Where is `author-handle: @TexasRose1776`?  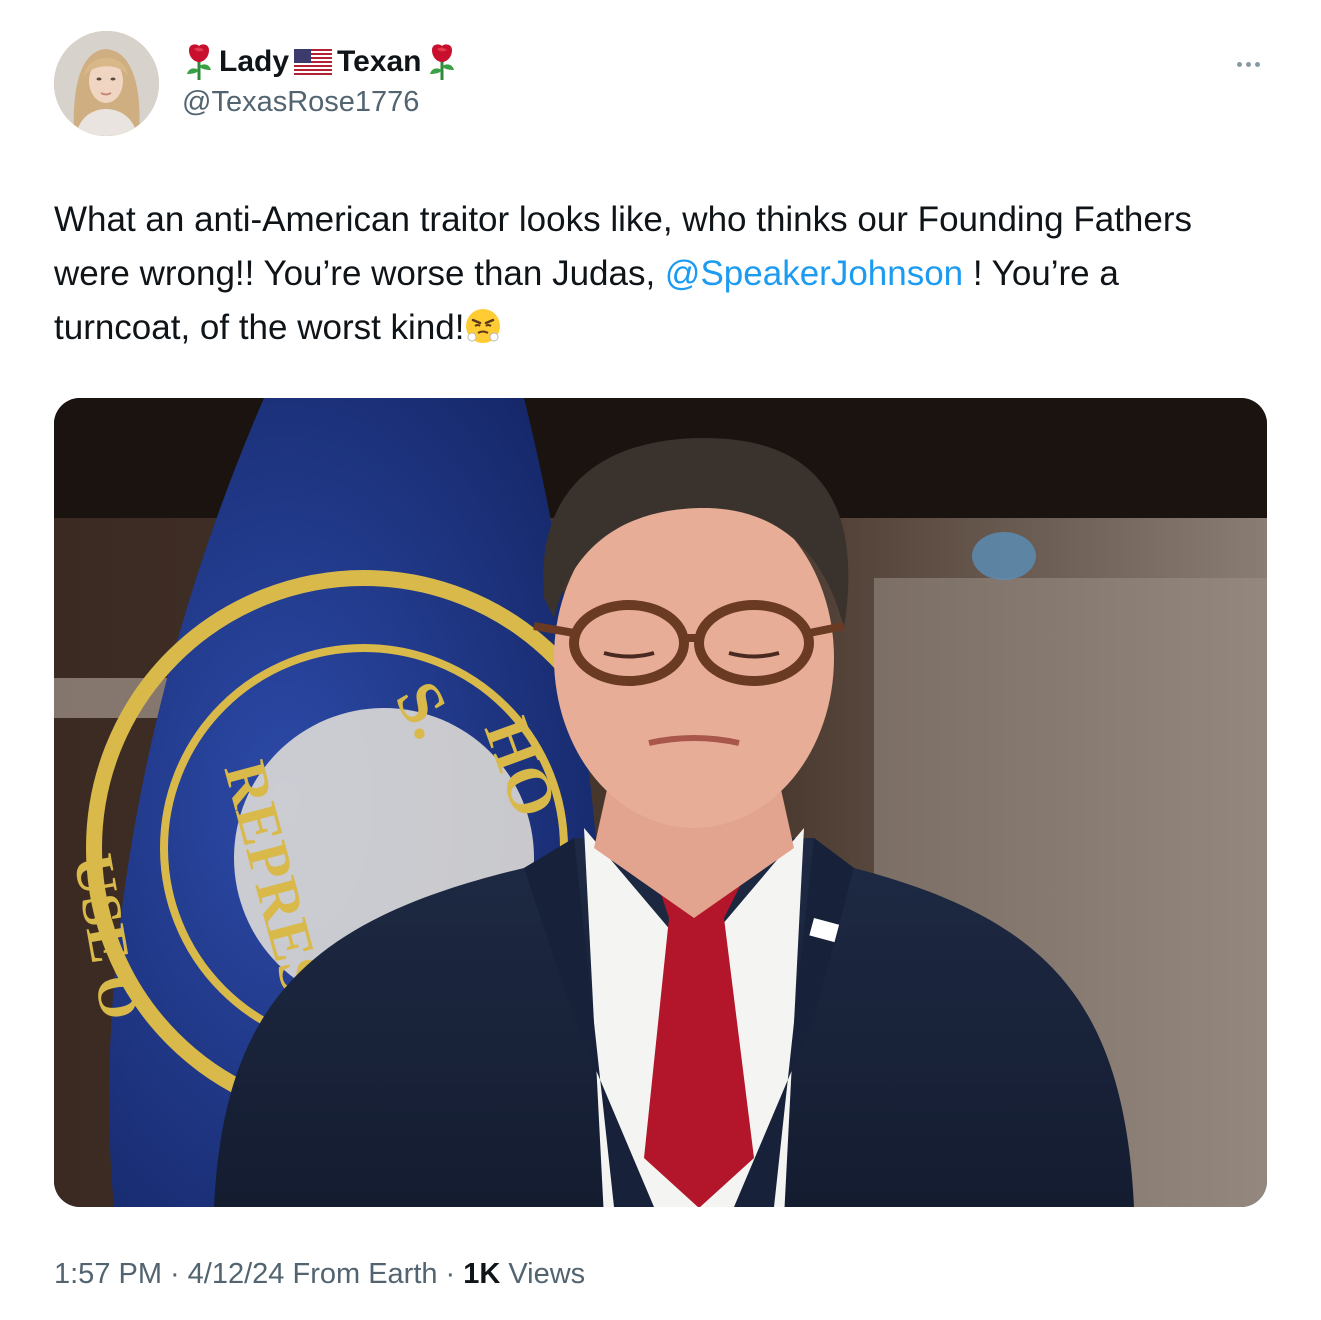
author-handle: @TexasRose1776 is located at coordinates (300, 102).